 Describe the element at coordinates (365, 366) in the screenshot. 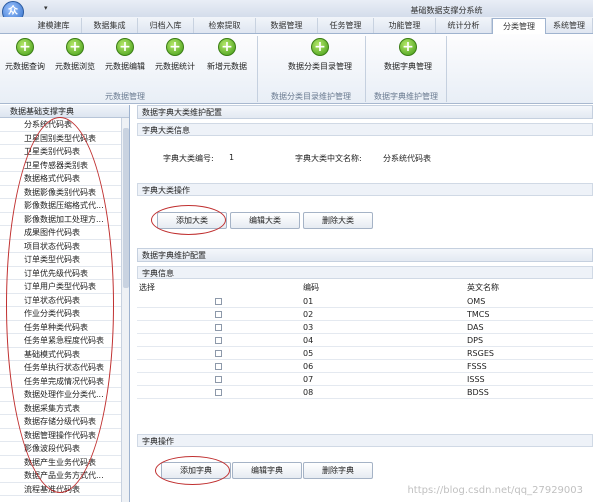

I see `table-row: 06 FSSS` at that location.